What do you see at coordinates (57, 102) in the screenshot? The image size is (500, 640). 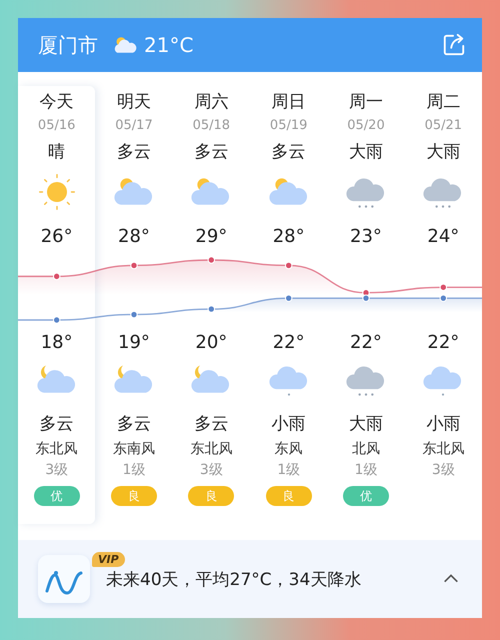 I see `day-label: 今天` at bounding box center [57, 102].